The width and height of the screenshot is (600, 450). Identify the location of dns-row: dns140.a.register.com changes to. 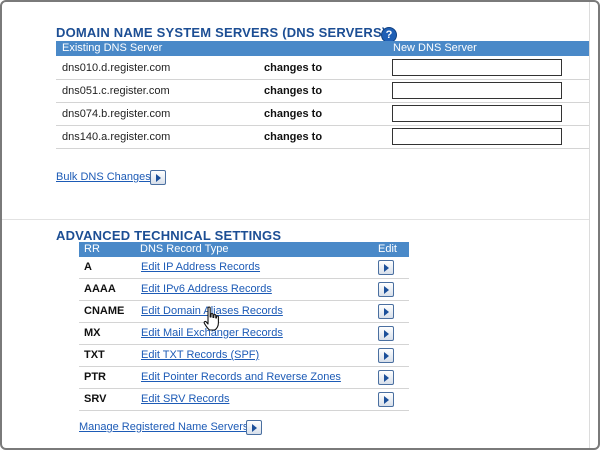
(322, 137).